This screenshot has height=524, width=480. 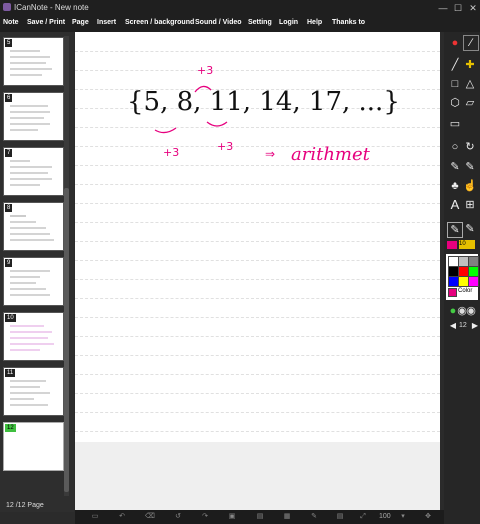 I want to click on page-nav-number: 12, so click(x=463, y=325).